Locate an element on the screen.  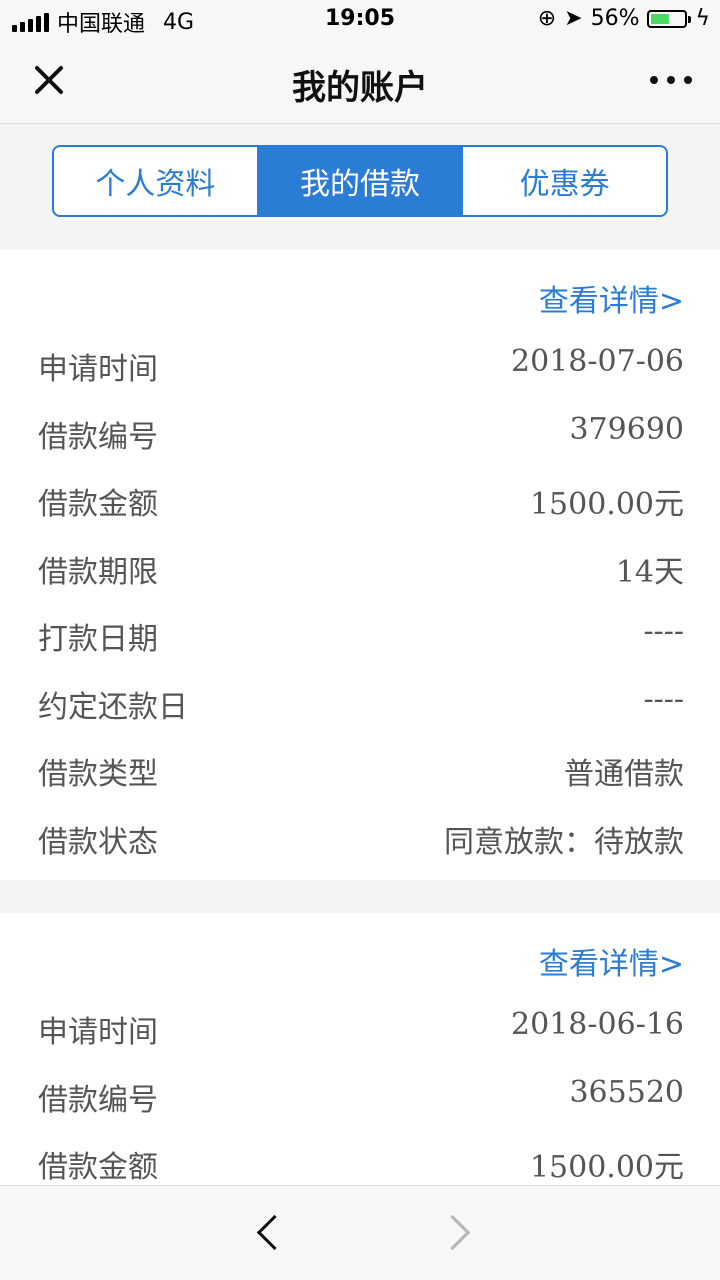
row-value: 2018-07-06 is located at coordinates (597, 361).